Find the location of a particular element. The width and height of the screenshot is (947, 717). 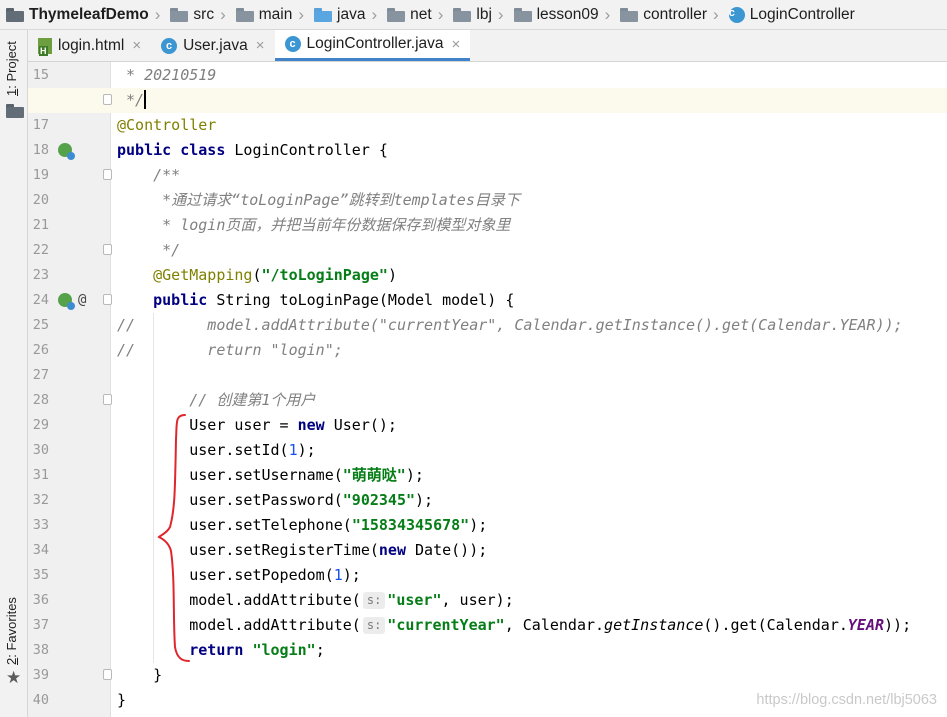

code-line: user.setId(1); is located at coordinates (529, 450).